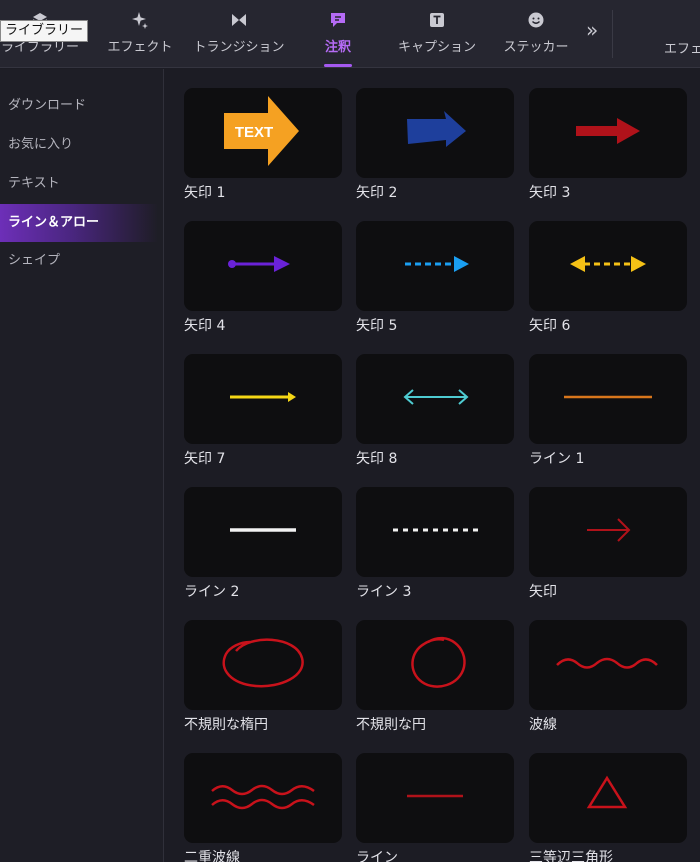 The image size is (700, 862). I want to click on asset-thumb-irregular-ellipse, so click(263, 665).